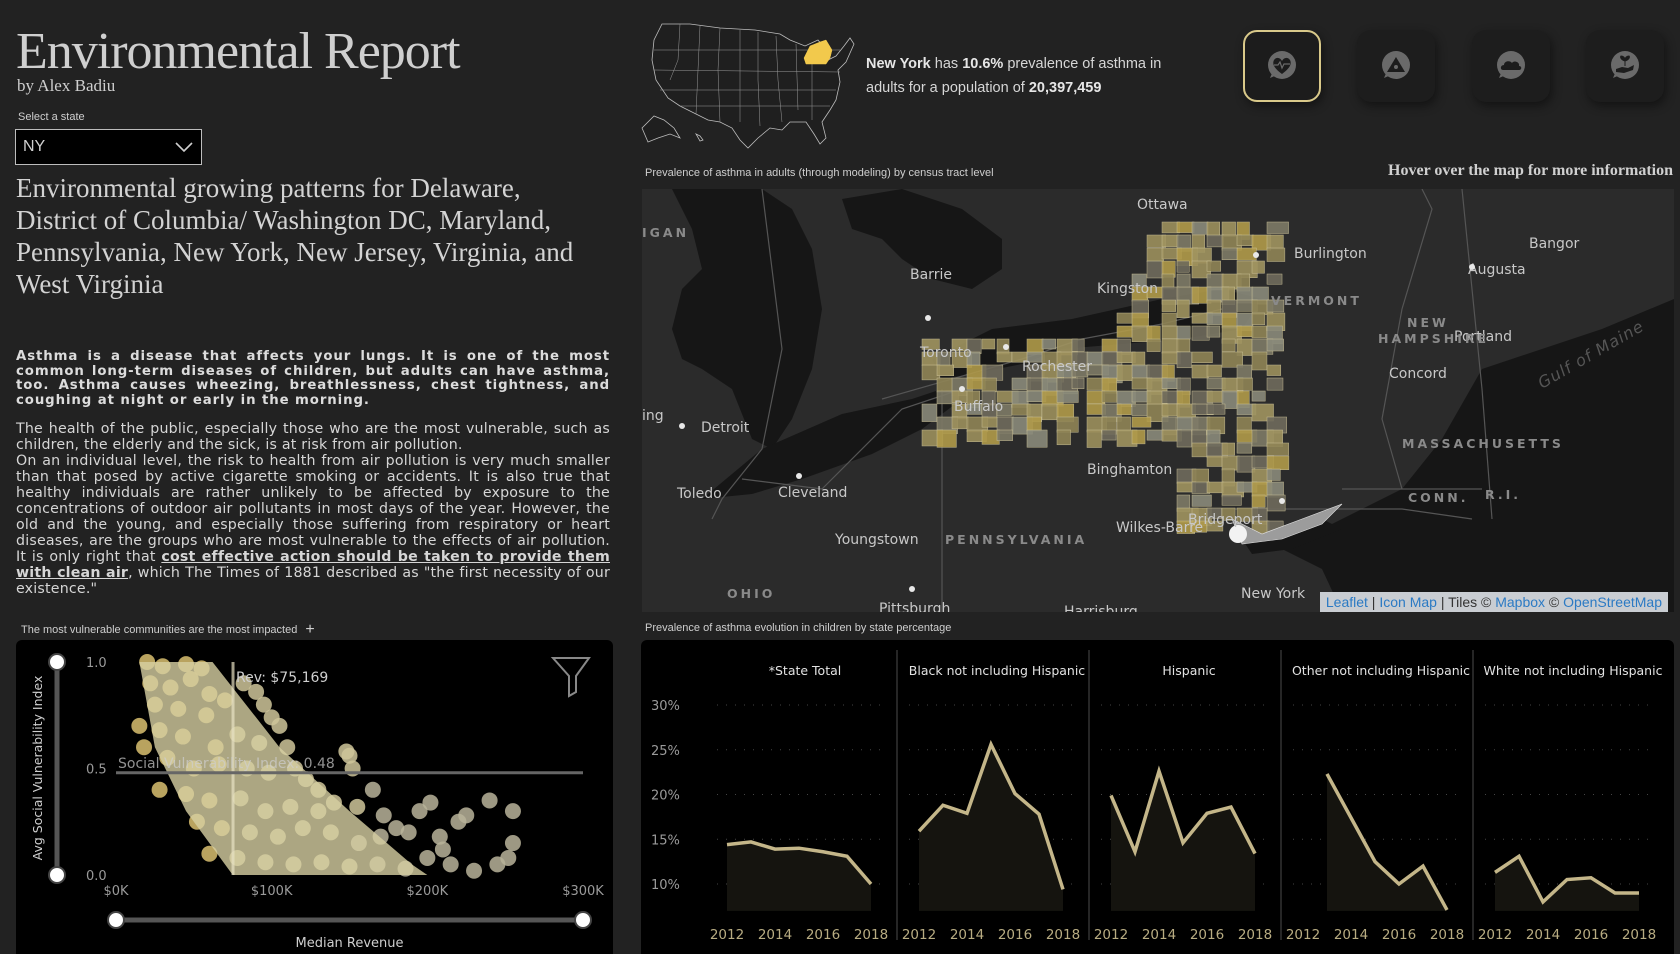 The width and height of the screenshot is (1680, 954). Describe the element at coordinates (799, 803) in the screenshot. I see `line-chart-panel: *State Total 2012 2014 2016 2018` at that location.